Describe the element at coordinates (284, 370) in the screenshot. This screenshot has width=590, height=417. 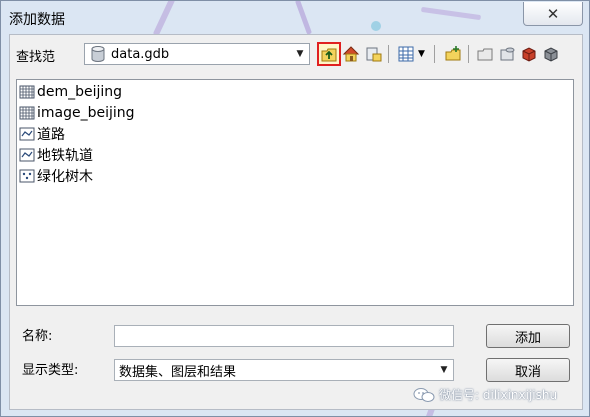
I see `show-type-dropdown: 数据集、图层和结果 ▼` at that location.